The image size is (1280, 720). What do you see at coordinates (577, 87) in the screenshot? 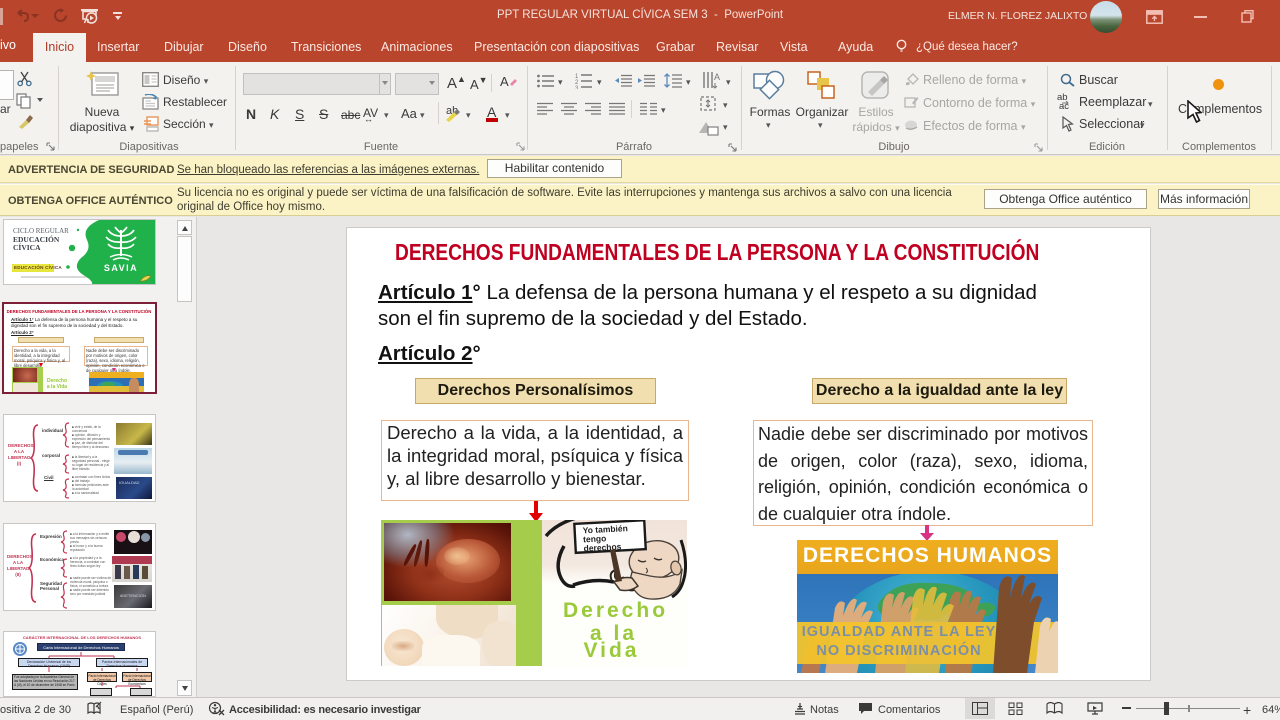
I see `svg-text: 3` at bounding box center [577, 87].